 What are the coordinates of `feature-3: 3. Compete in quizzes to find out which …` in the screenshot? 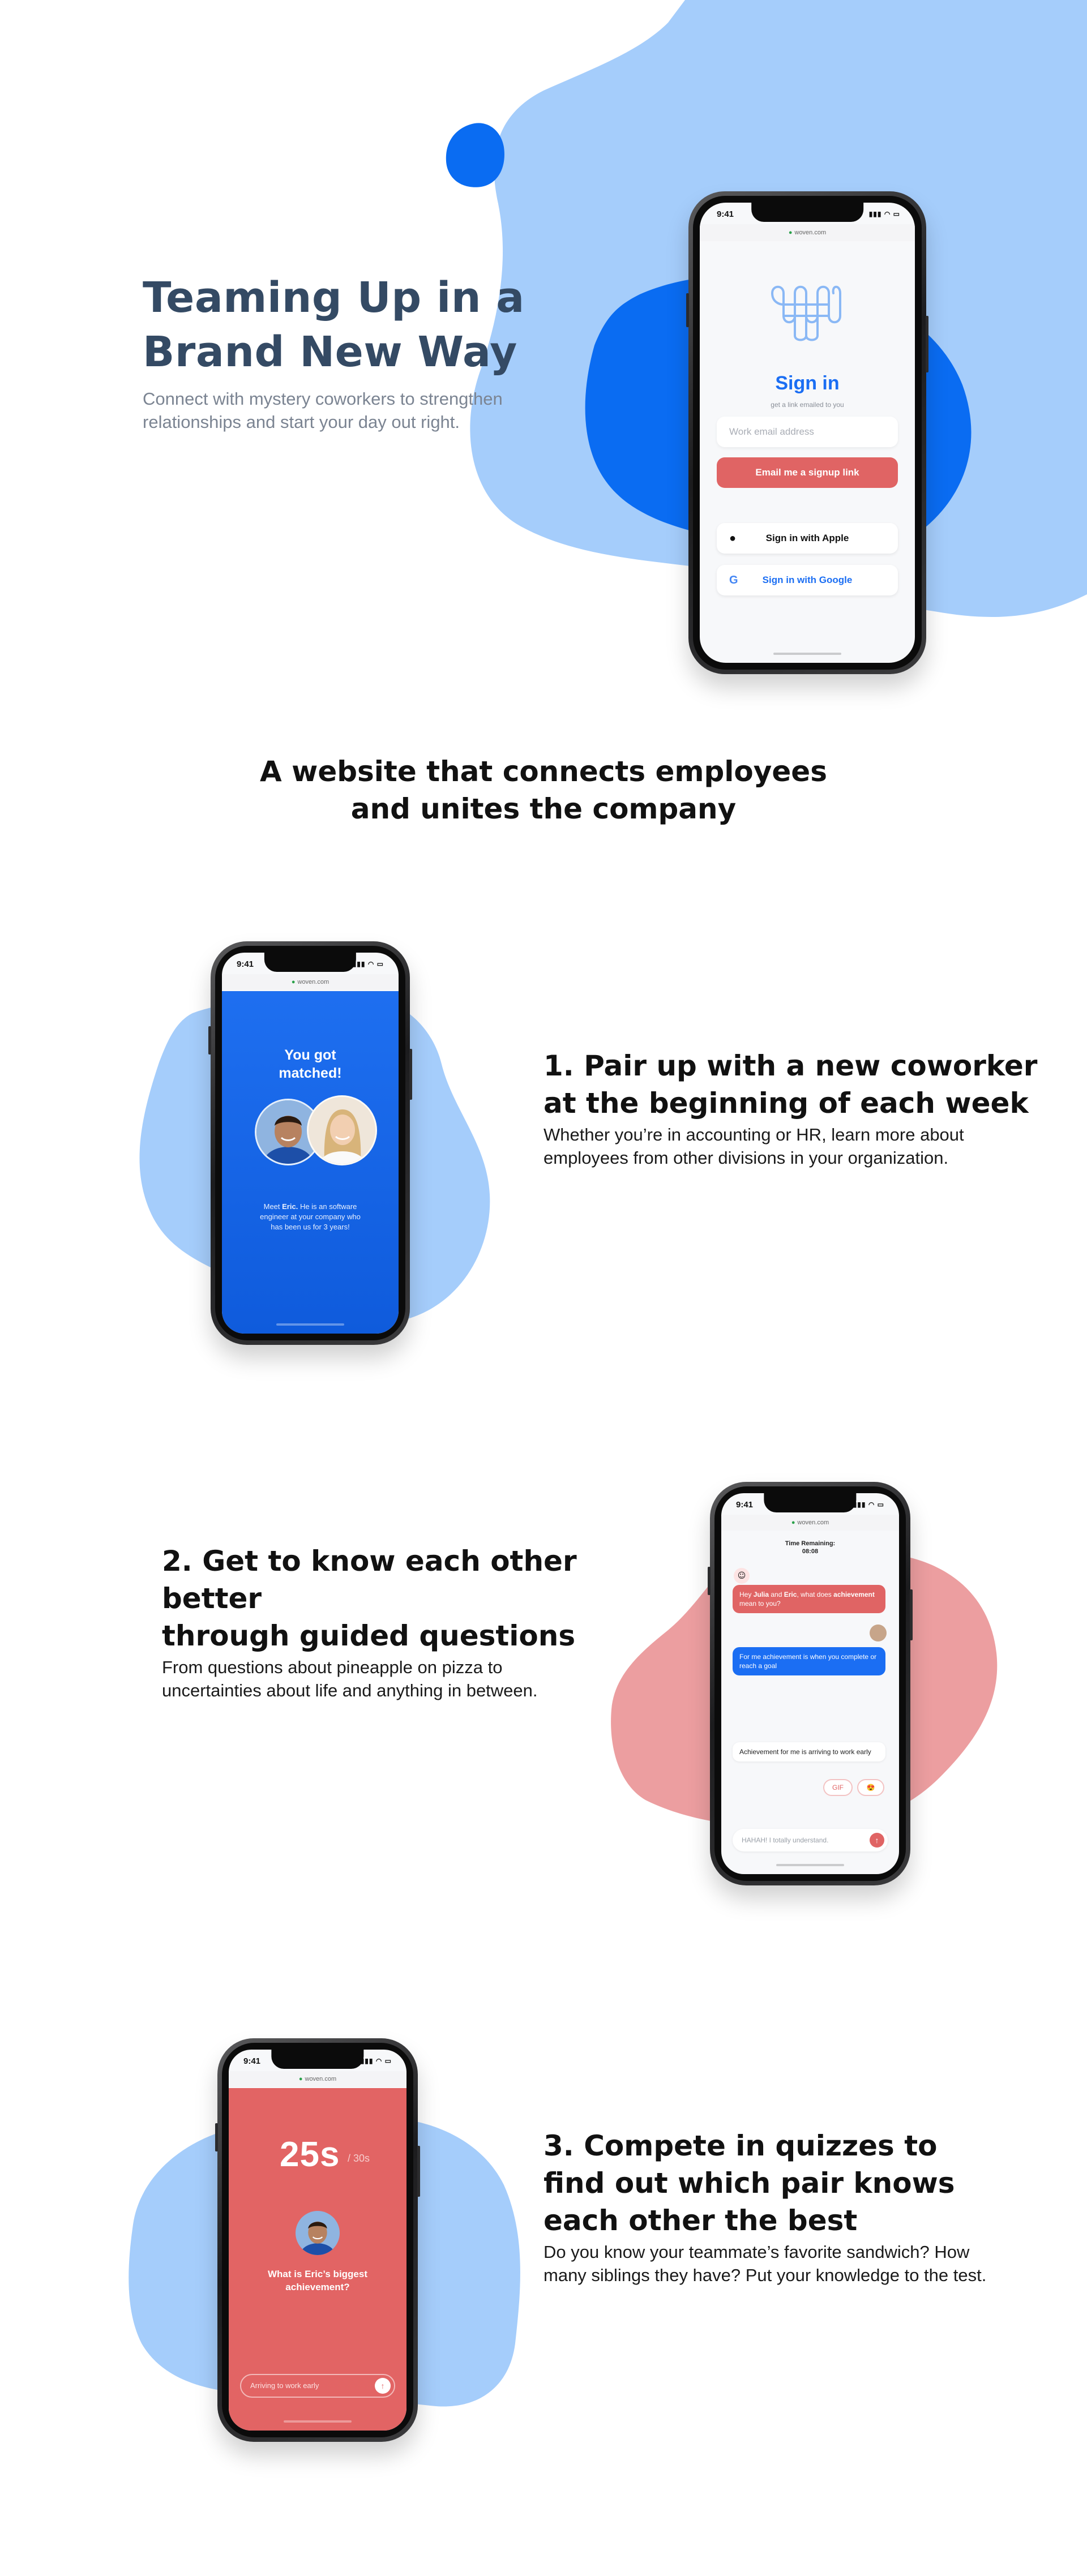 It's located at (798, 2207).